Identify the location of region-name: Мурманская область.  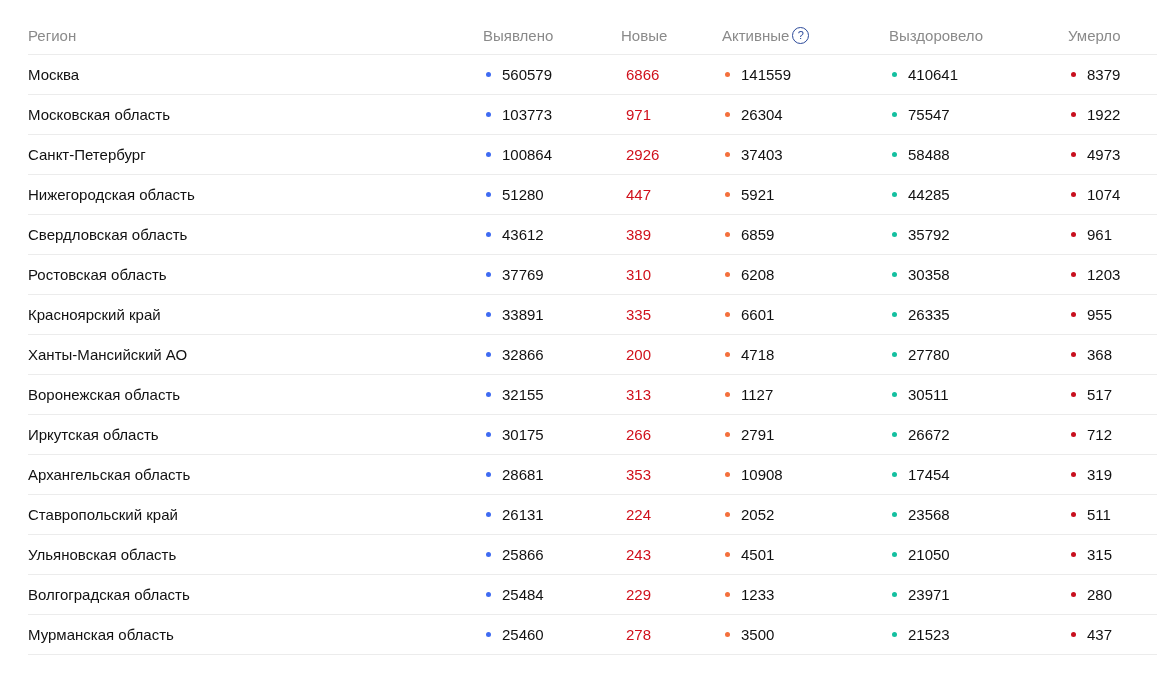
(101, 634).